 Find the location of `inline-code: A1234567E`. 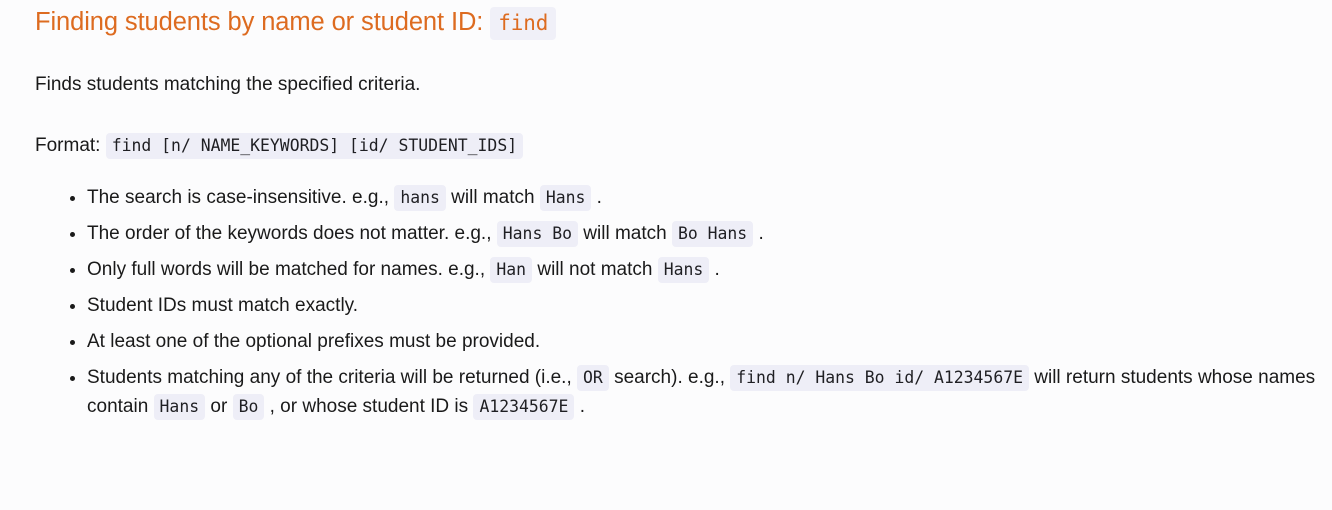

inline-code: A1234567E is located at coordinates (524, 406).